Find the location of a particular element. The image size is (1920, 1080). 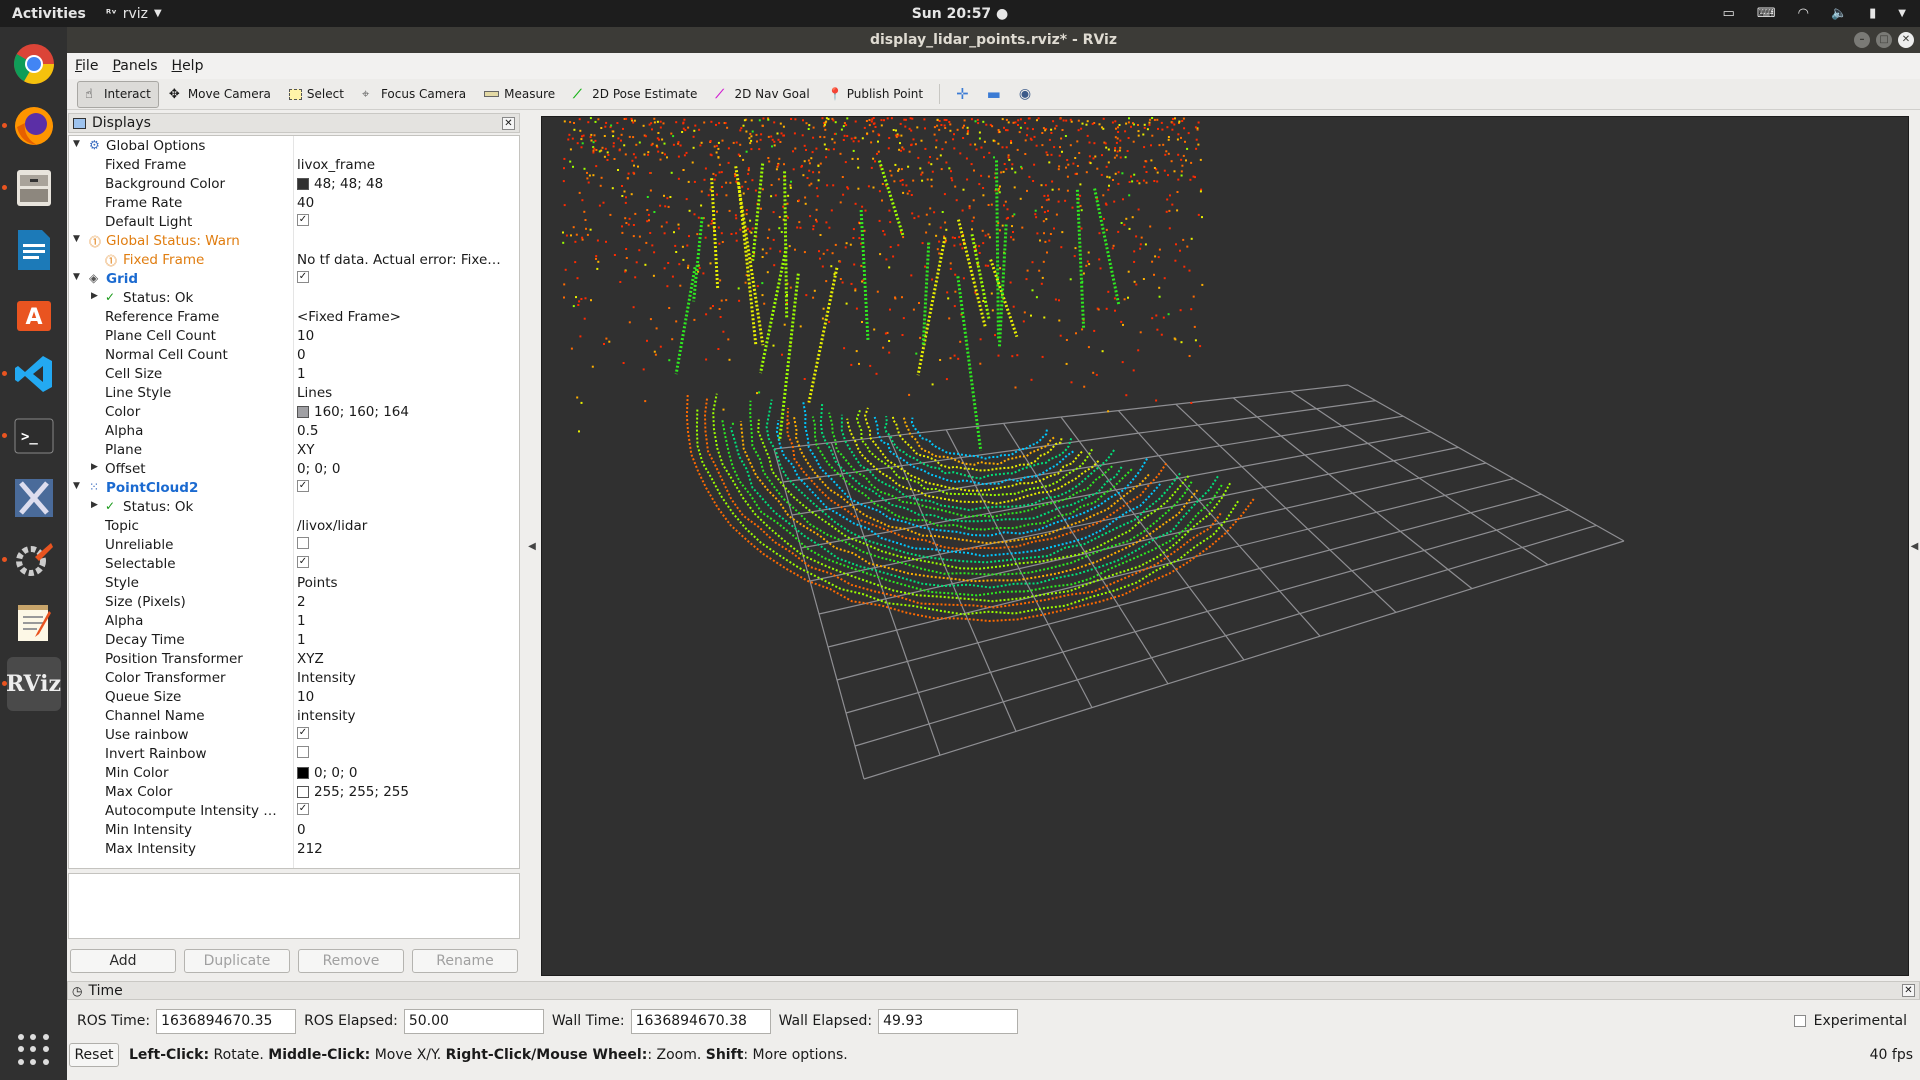

tree-row-background-color: Background Color 48; 48; 48 is located at coordinates (294, 183).